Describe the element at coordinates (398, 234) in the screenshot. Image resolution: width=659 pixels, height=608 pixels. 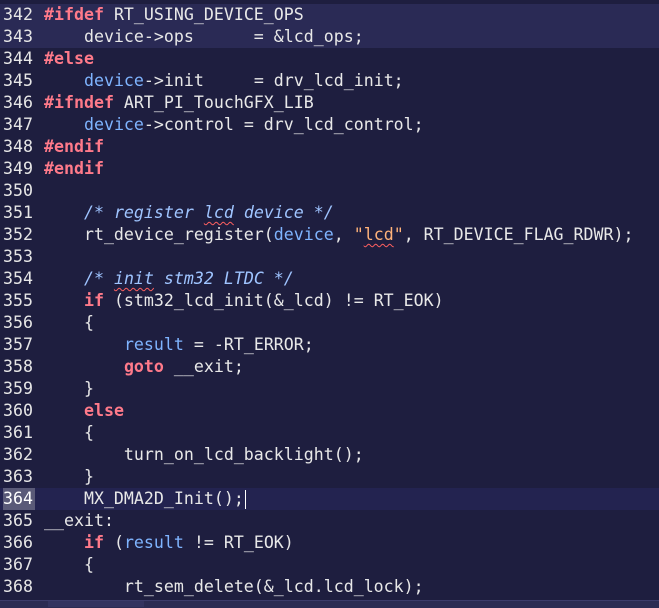
I see `code-token: "` at that location.